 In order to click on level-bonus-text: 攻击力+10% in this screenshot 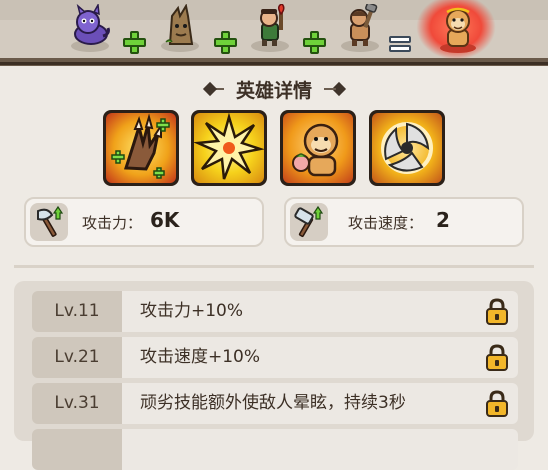, I will do `click(192, 311)`.